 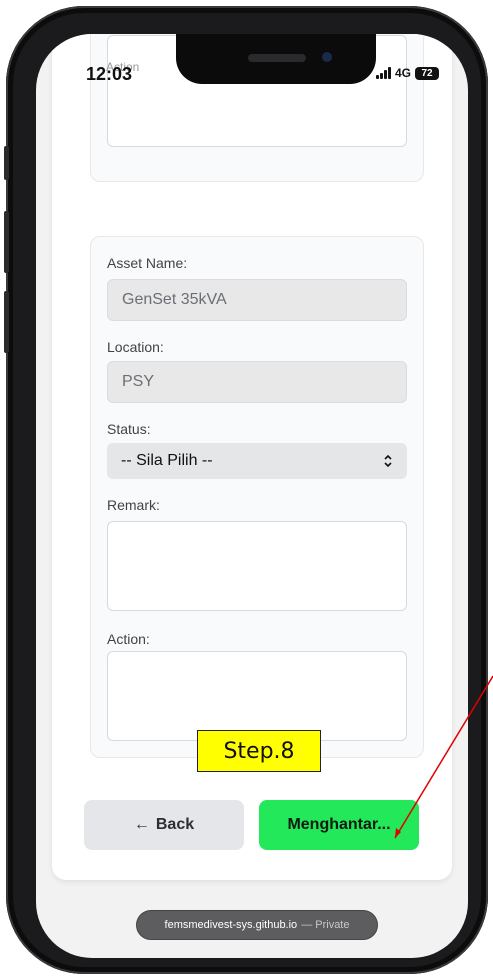 I want to click on status-indicators: 4G 72, so click(x=408, y=73).